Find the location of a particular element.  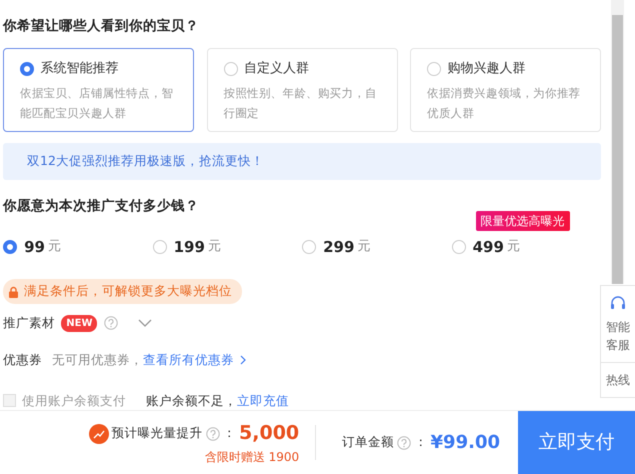

exposure-value: 5,000 is located at coordinates (269, 433).